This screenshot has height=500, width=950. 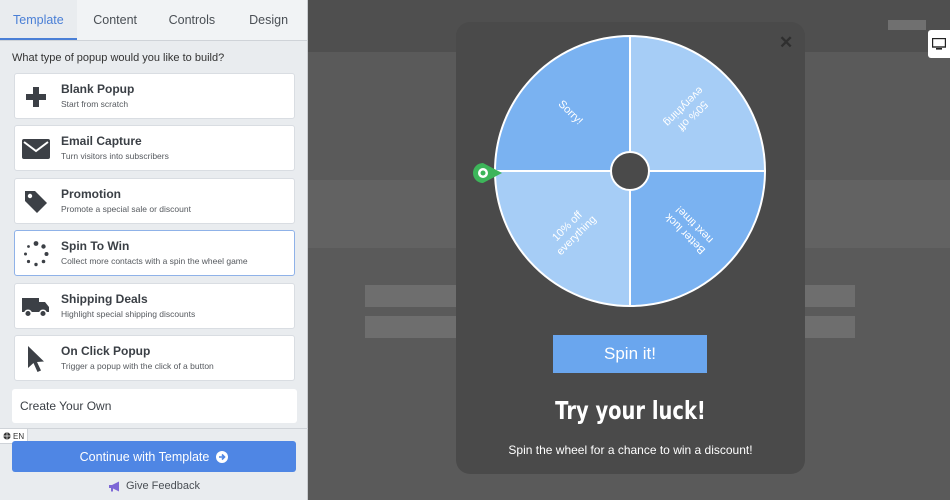 What do you see at coordinates (154, 406) in the screenshot?
I see `create-your-own-option: Create Your Own` at bounding box center [154, 406].